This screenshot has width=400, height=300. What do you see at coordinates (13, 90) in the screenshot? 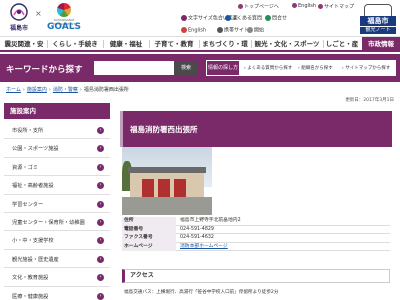
I see `breadcrumb-home: ホーム` at bounding box center [13, 90].